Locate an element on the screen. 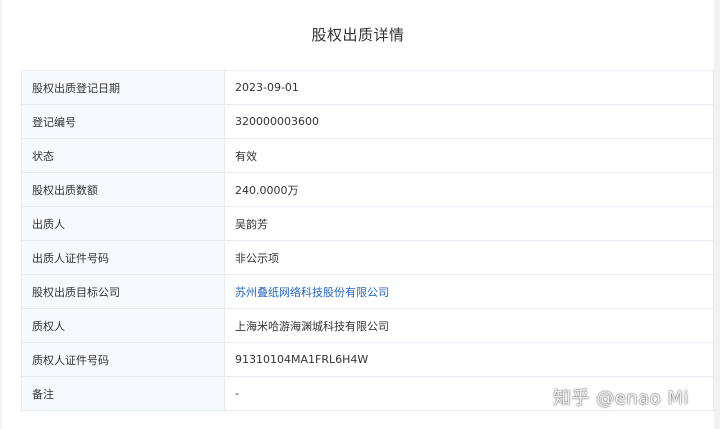 The width and height of the screenshot is (720, 429). row-value: 240.0000万 is located at coordinates (469, 189).